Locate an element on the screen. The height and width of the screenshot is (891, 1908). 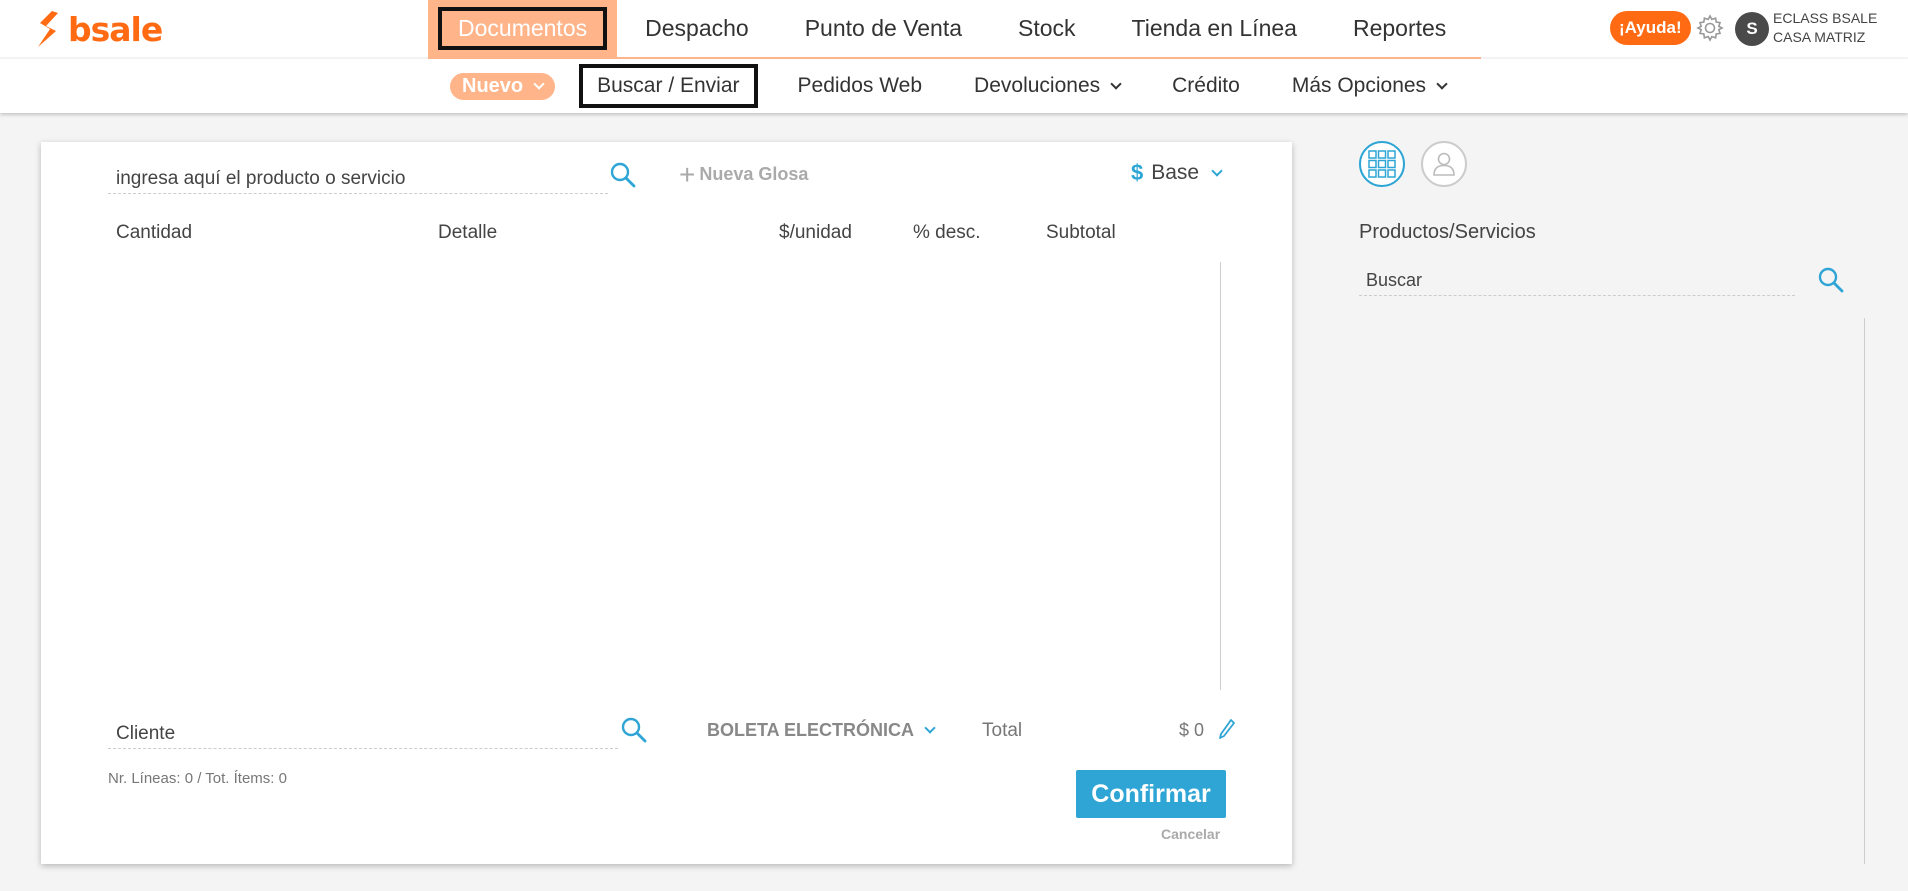
product-search-input: ingresa aquí el producto o servicio is located at coordinates (358, 178).